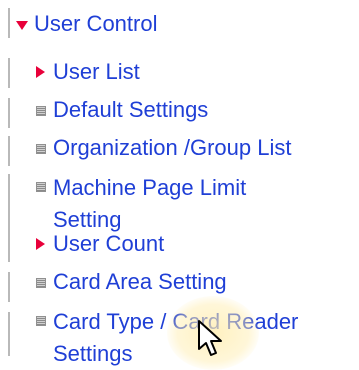  I want to click on tree-item-default-settings: Default Settings, so click(122, 110).